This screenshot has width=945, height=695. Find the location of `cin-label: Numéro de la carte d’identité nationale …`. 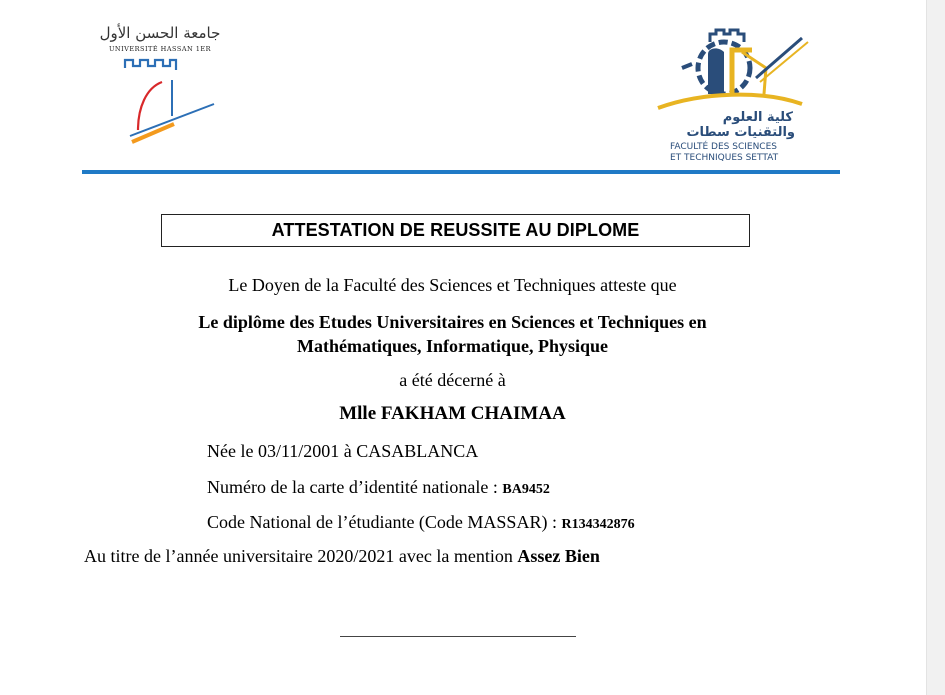

cin-label: Numéro de la carte d’identité nationale … is located at coordinates (355, 487).